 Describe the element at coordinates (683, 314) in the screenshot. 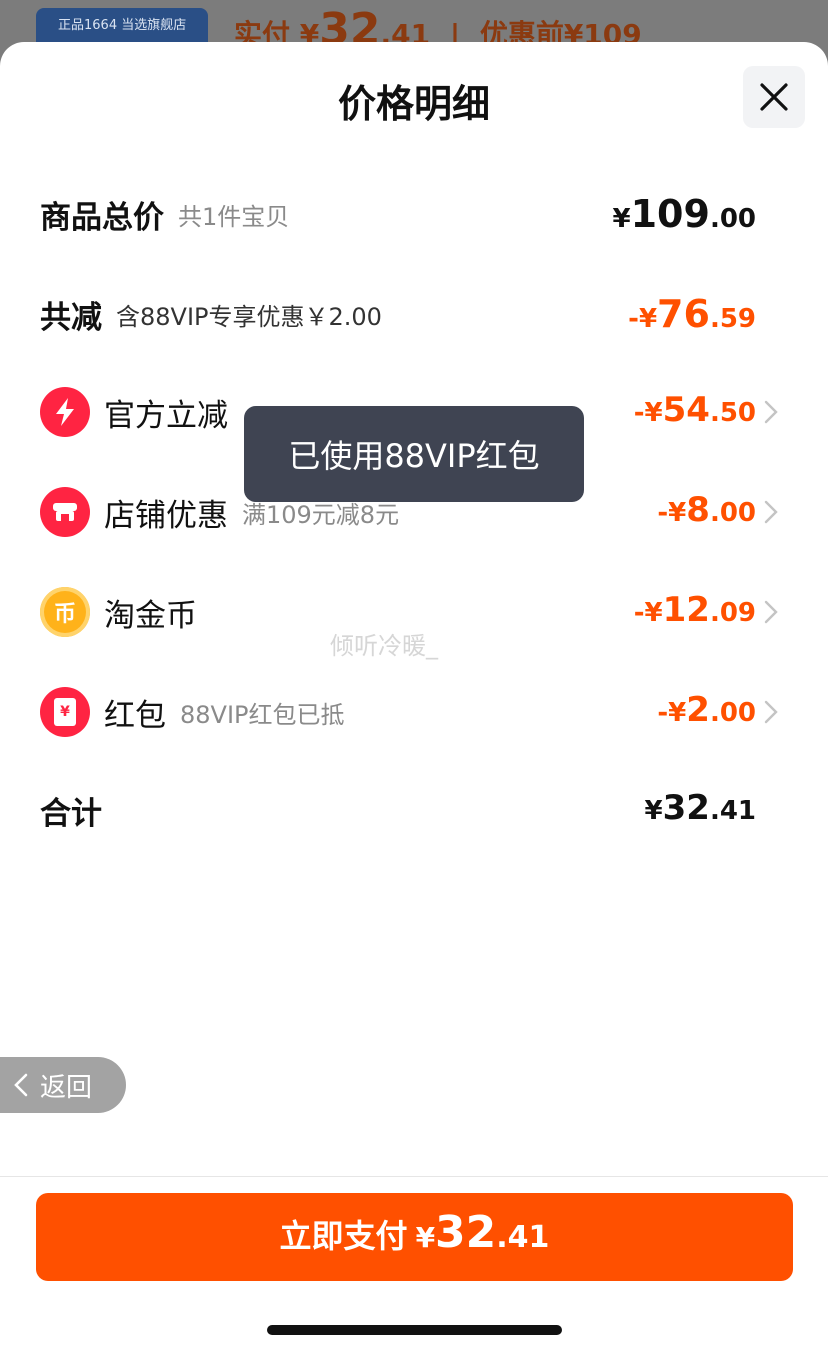

I see `amount-int: 76` at that location.